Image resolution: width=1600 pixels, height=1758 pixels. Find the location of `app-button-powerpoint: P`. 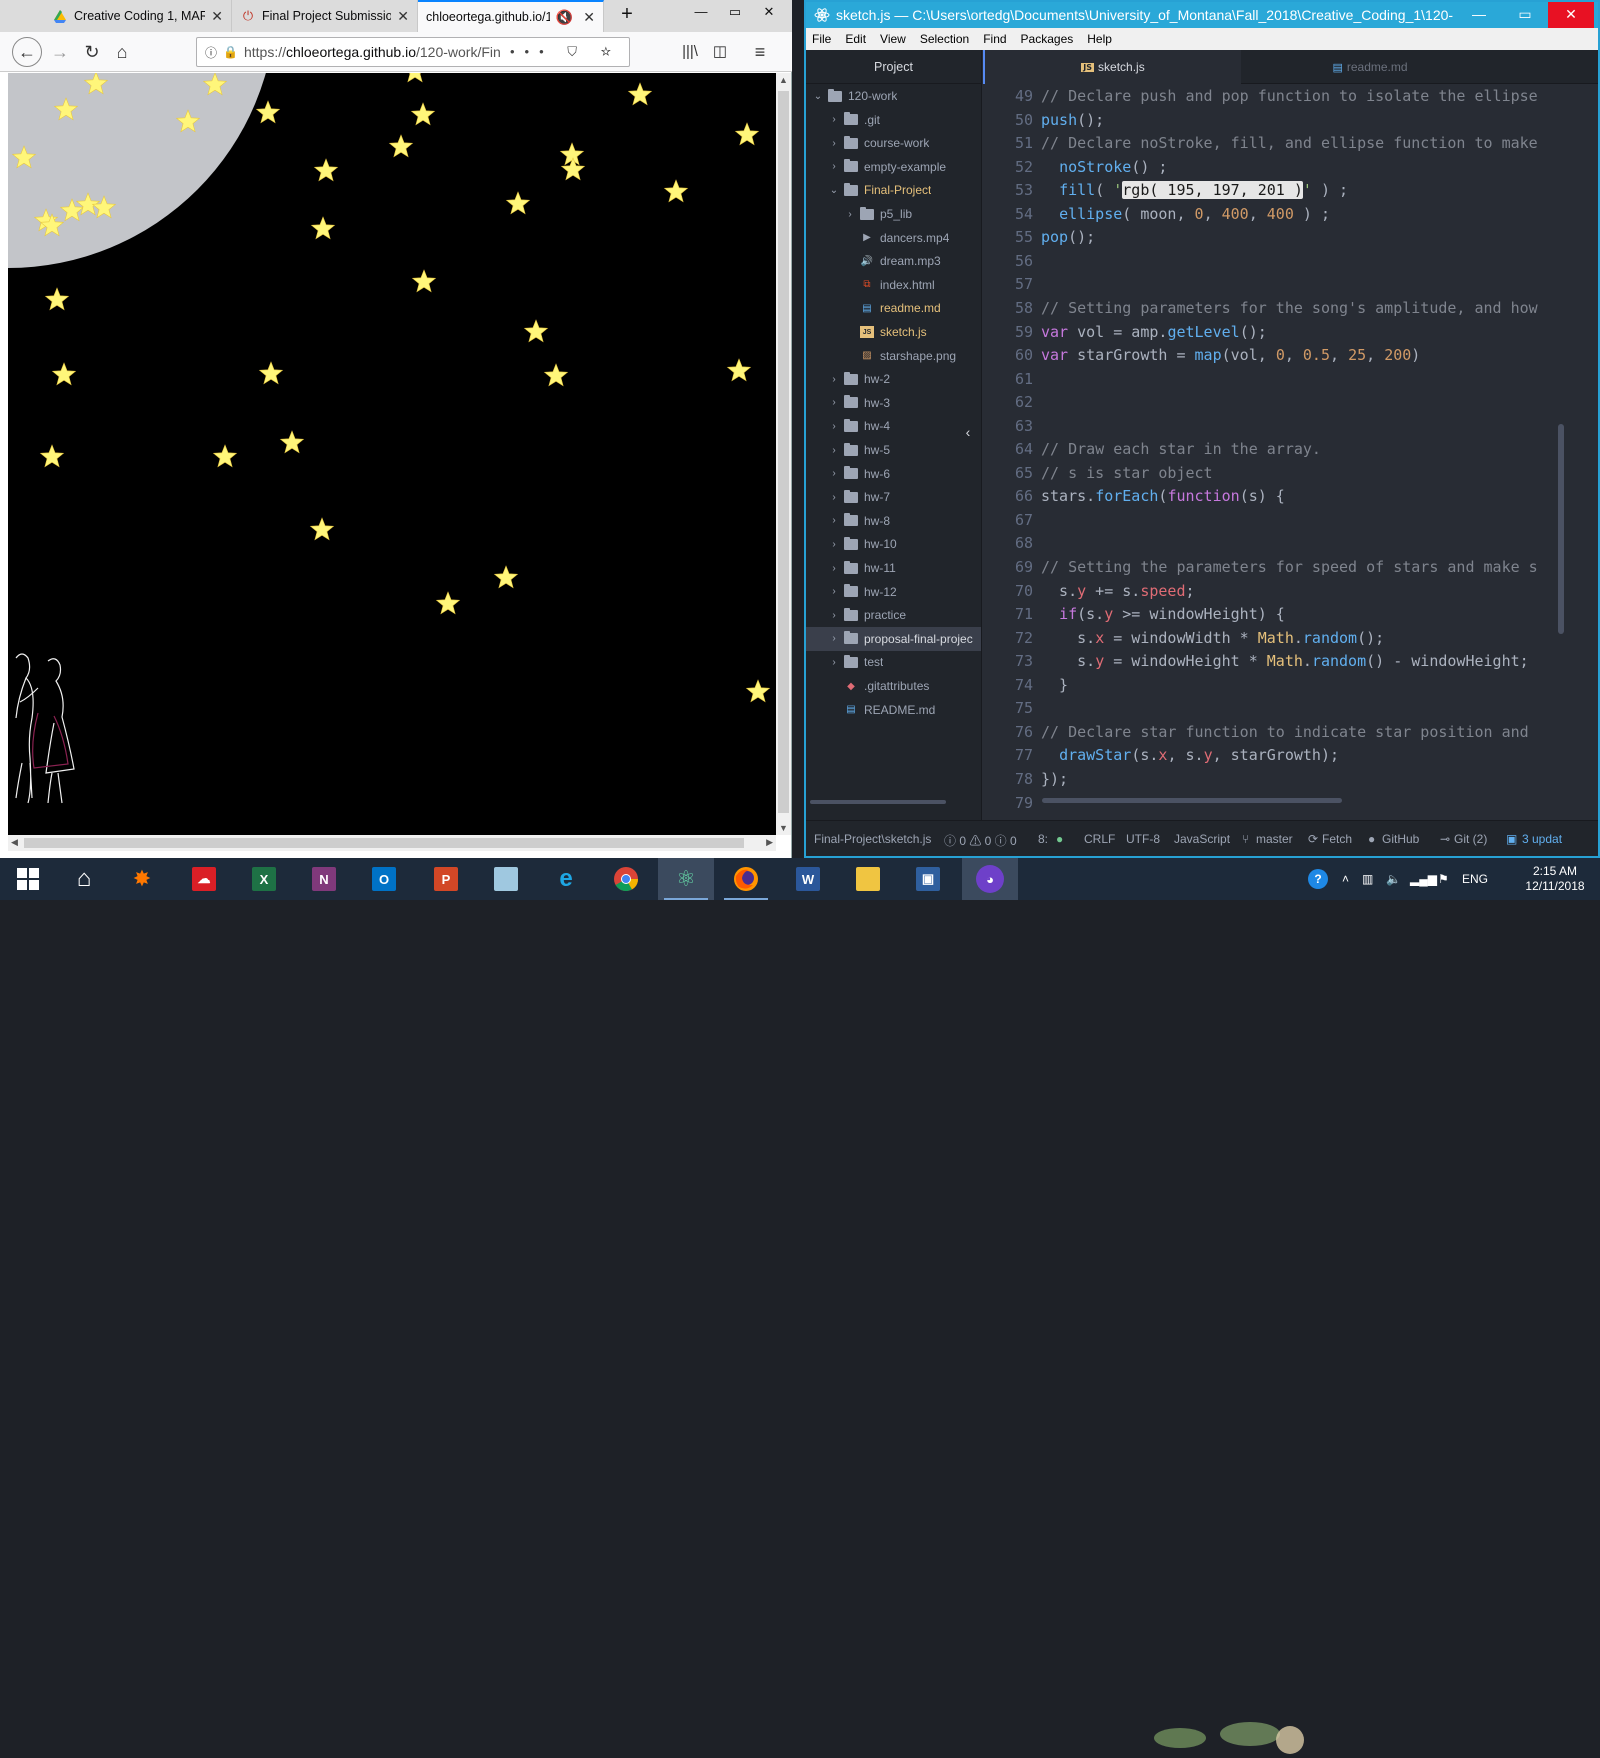

app-button-powerpoint: P is located at coordinates (446, 879).